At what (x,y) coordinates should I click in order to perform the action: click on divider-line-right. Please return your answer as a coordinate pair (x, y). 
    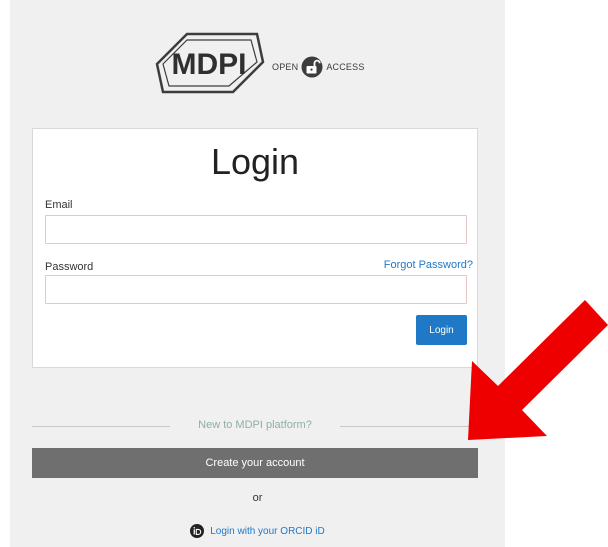
    Looking at the image, I should click on (409, 426).